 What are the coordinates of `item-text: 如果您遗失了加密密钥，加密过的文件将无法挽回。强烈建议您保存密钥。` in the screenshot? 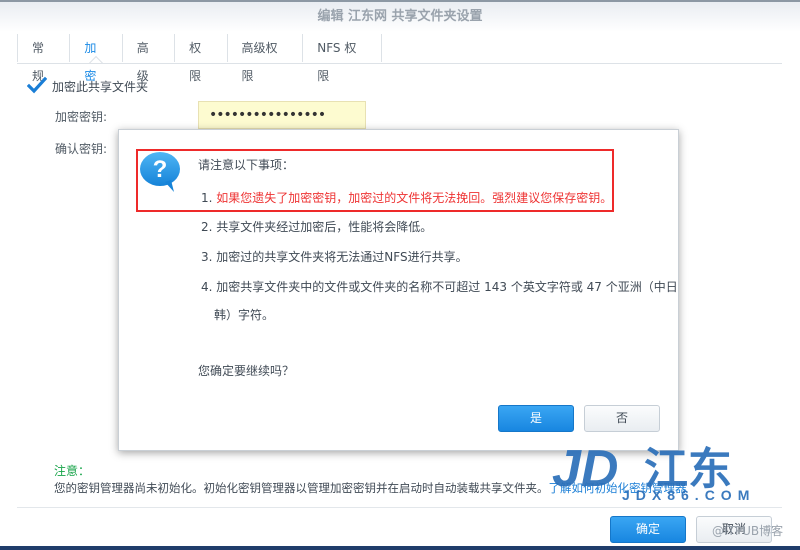 It's located at (414, 198).